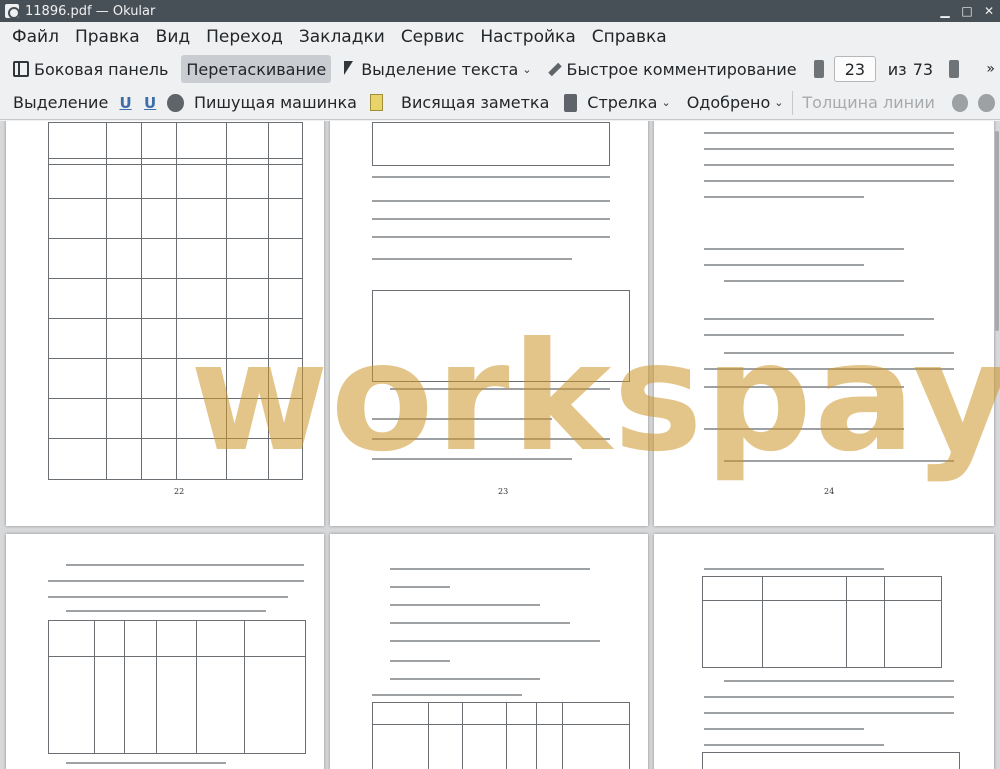 Image resolution: width=1000 pixels, height=769 pixels. What do you see at coordinates (342, 37) in the screenshot?
I see `menu-bookmarks: Закладки` at bounding box center [342, 37].